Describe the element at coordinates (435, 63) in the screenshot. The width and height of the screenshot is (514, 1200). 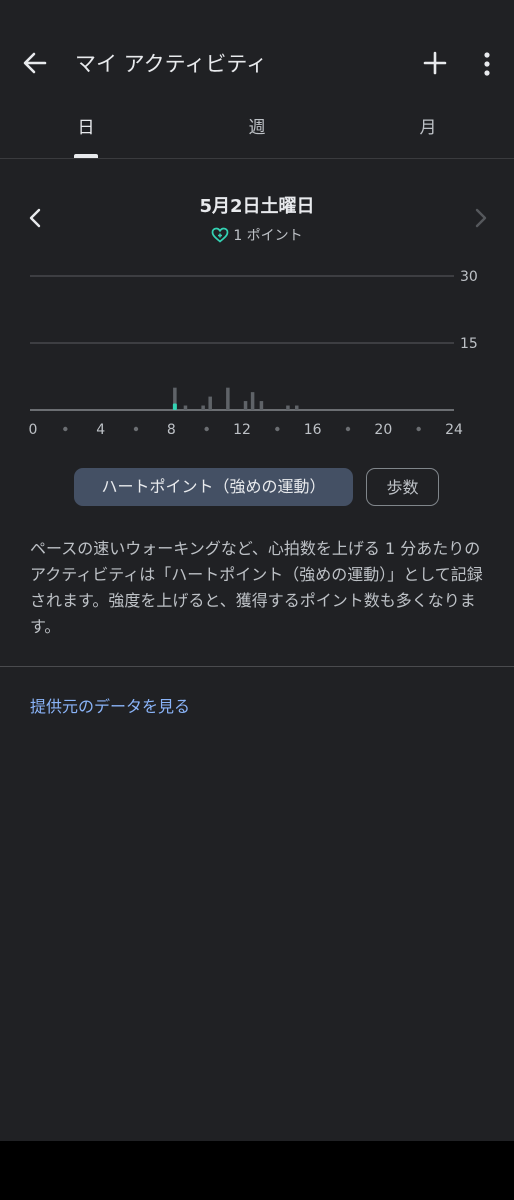
I see `add-icon` at that location.